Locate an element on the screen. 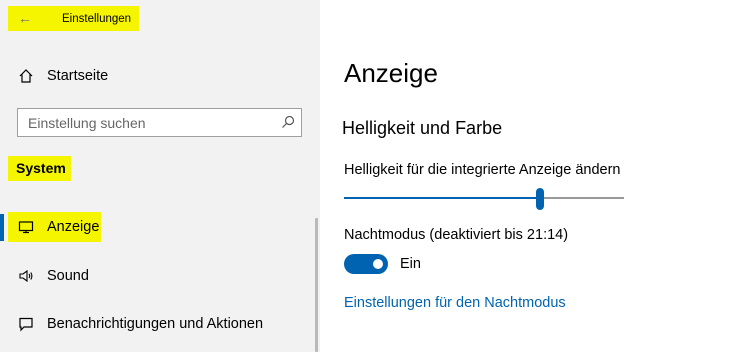  home-icon is located at coordinates (26, 76).